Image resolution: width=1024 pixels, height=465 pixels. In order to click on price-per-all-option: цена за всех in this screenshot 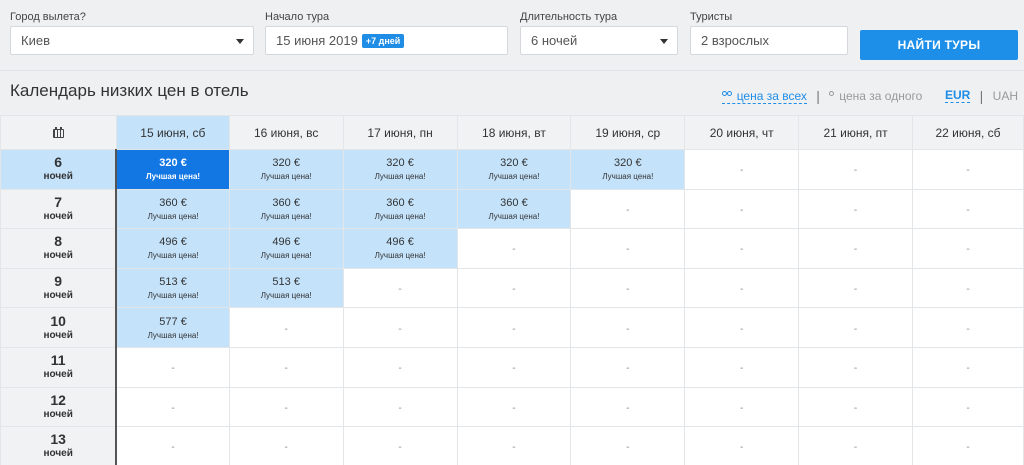, I will do `click(764, 96)`.